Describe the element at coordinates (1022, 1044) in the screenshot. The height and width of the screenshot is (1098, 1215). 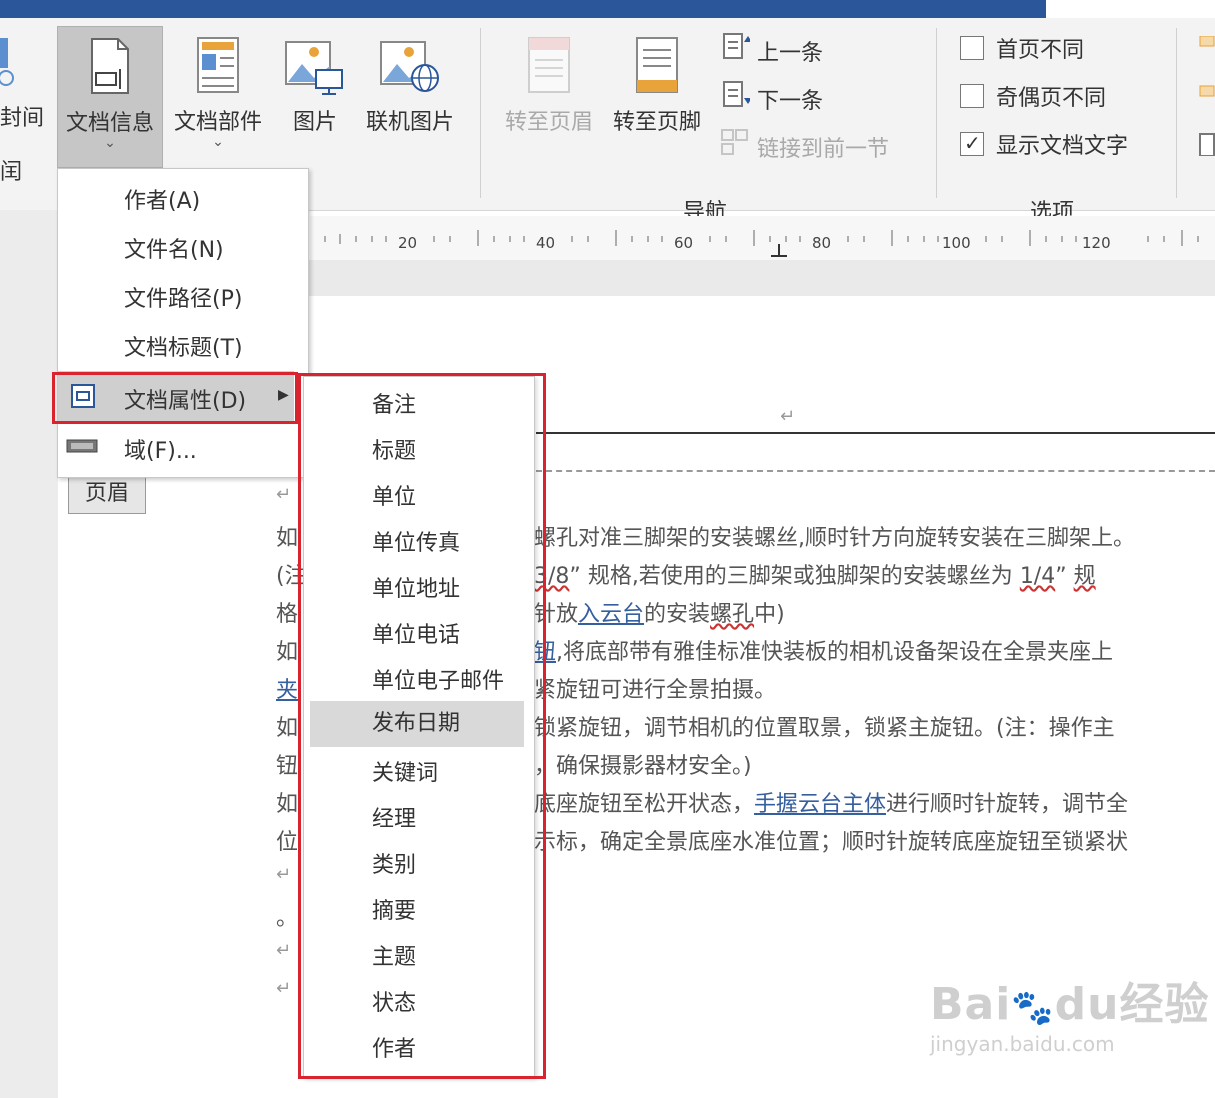
I see `watermark-url: jingyan.baidu.com` at that location.